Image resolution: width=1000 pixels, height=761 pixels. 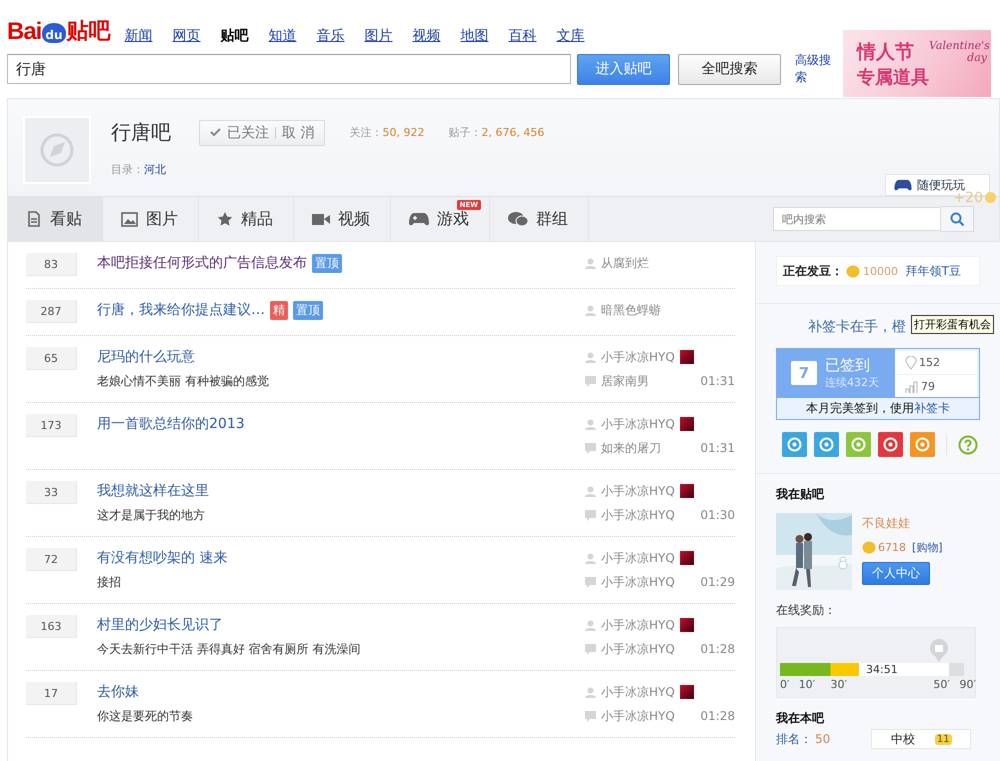 I want to click on follow-button: 已关注 取 消, so click(x=262, y=133).